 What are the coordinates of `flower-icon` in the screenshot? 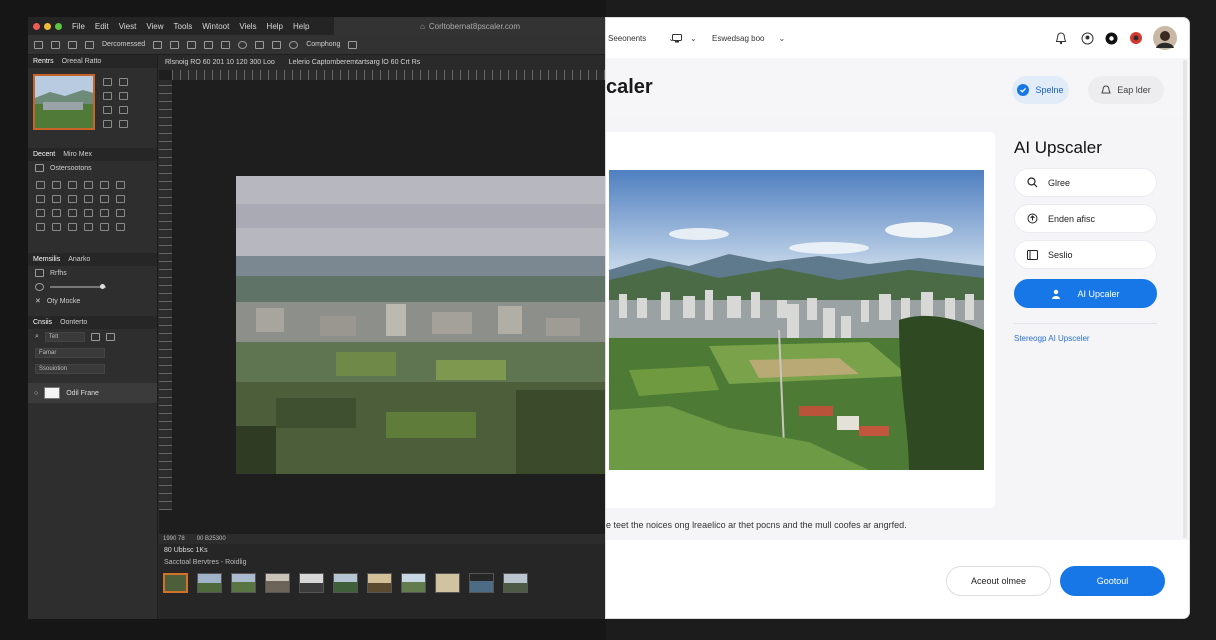 It's located at (1136, 38).